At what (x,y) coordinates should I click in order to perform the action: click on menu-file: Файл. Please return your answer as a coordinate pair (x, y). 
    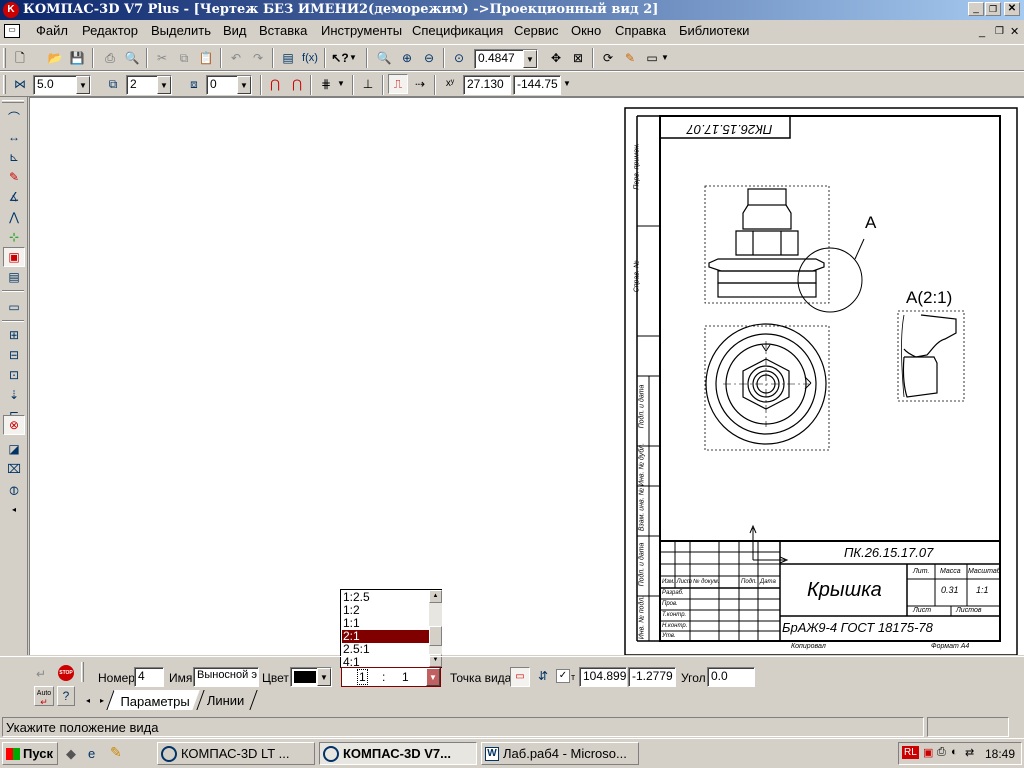
    Looking at the image, I should click on (52, 30).